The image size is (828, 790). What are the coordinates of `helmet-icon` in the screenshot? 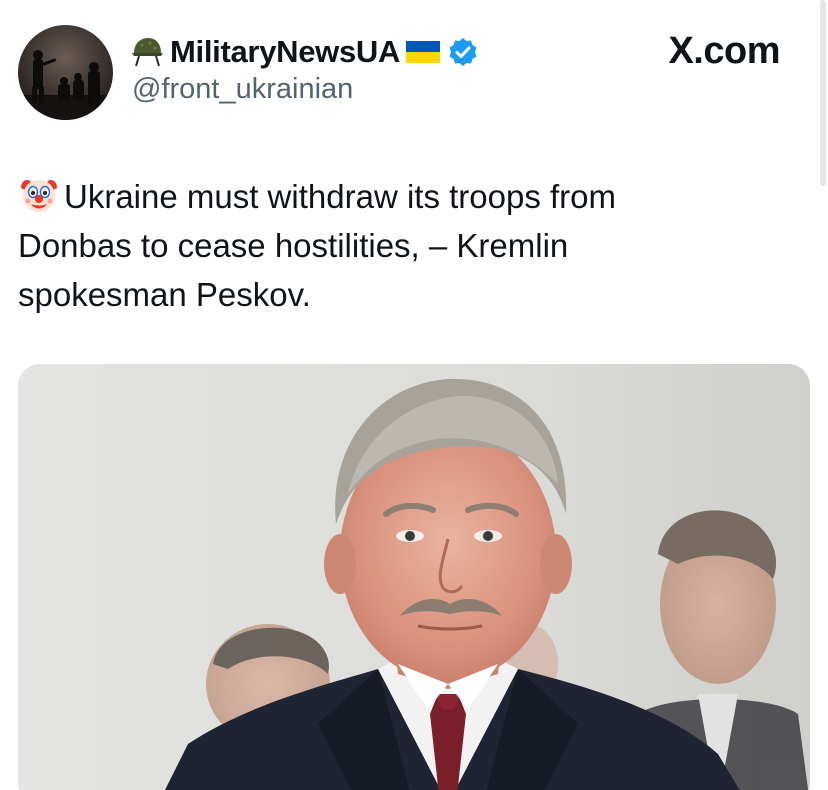 It's located at (147, 52).